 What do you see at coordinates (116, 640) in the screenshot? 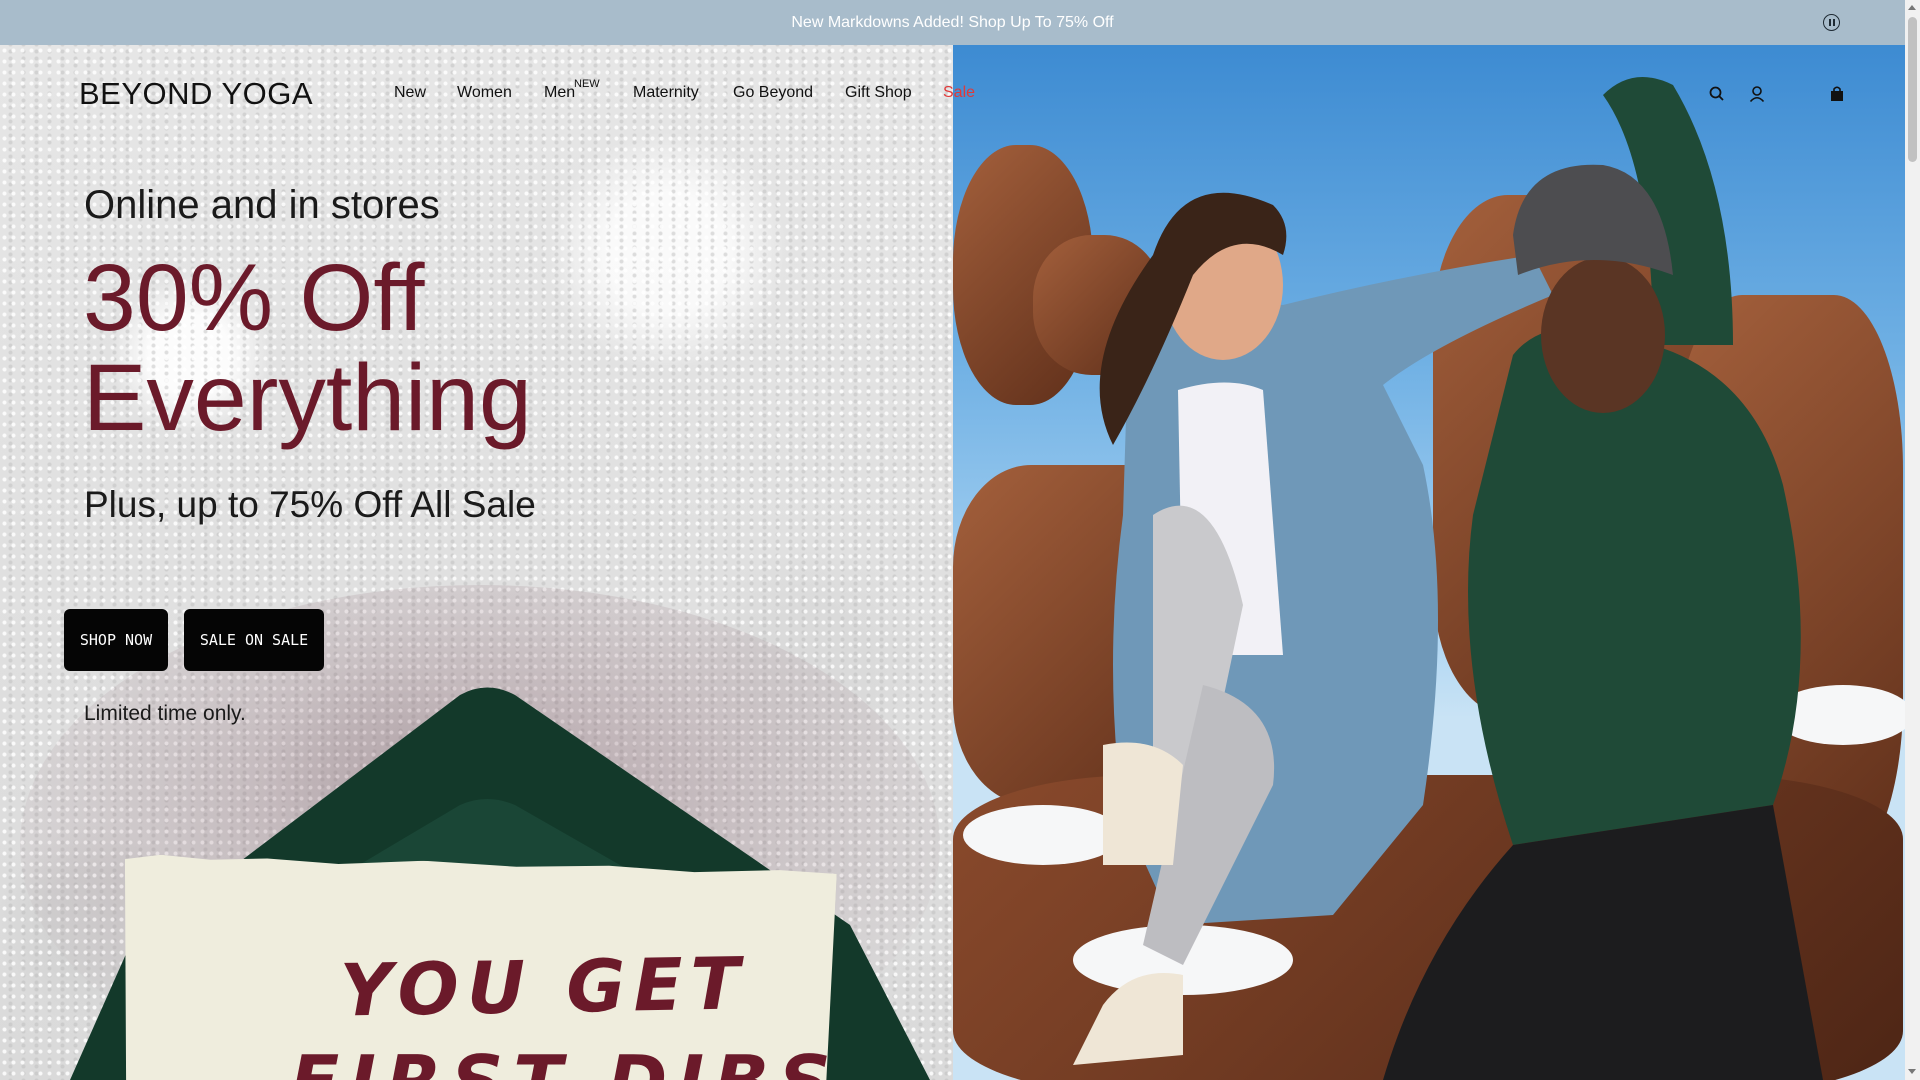
I see `shop-now-button: SHOP NOW` at bounding box center [116, 640].